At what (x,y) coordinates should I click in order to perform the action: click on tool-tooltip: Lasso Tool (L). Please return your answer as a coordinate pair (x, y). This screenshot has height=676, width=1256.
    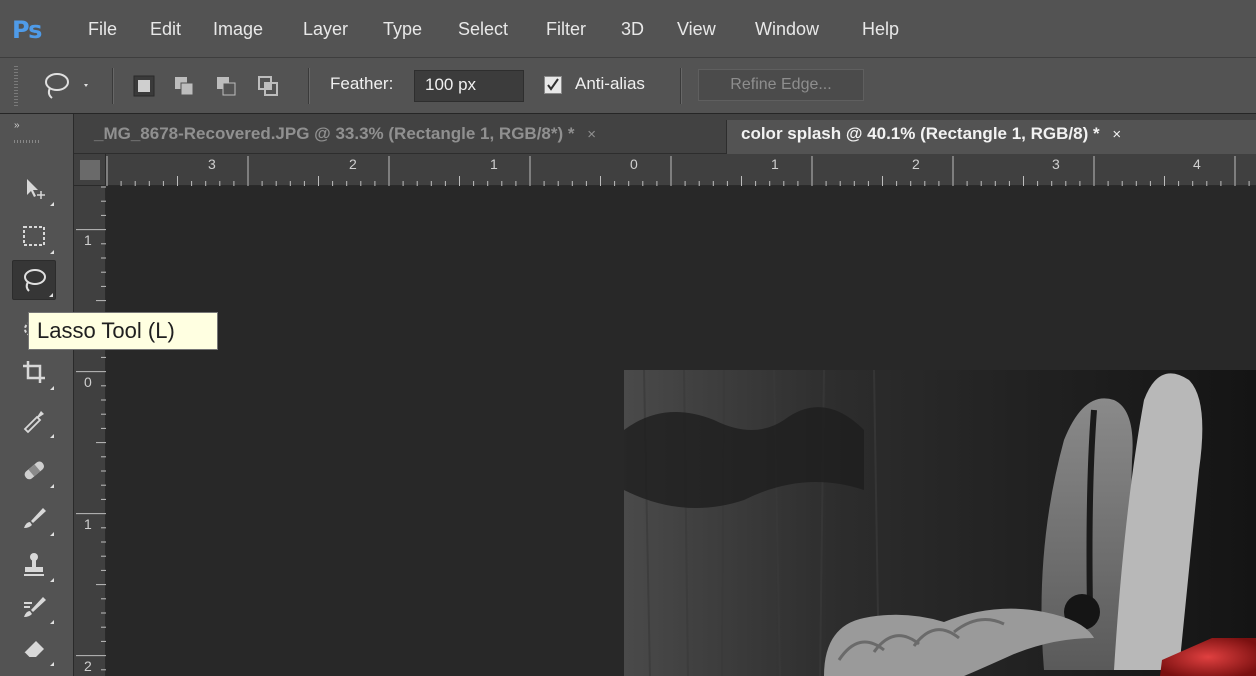
    Looking at the image, I should click on (123, 331).